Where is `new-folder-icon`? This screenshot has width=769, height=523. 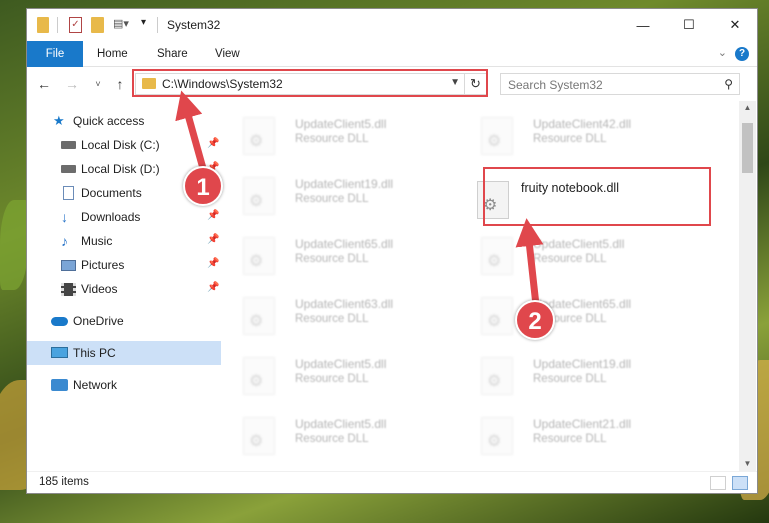
new-folder-icon is located at coordinates (97, 25).